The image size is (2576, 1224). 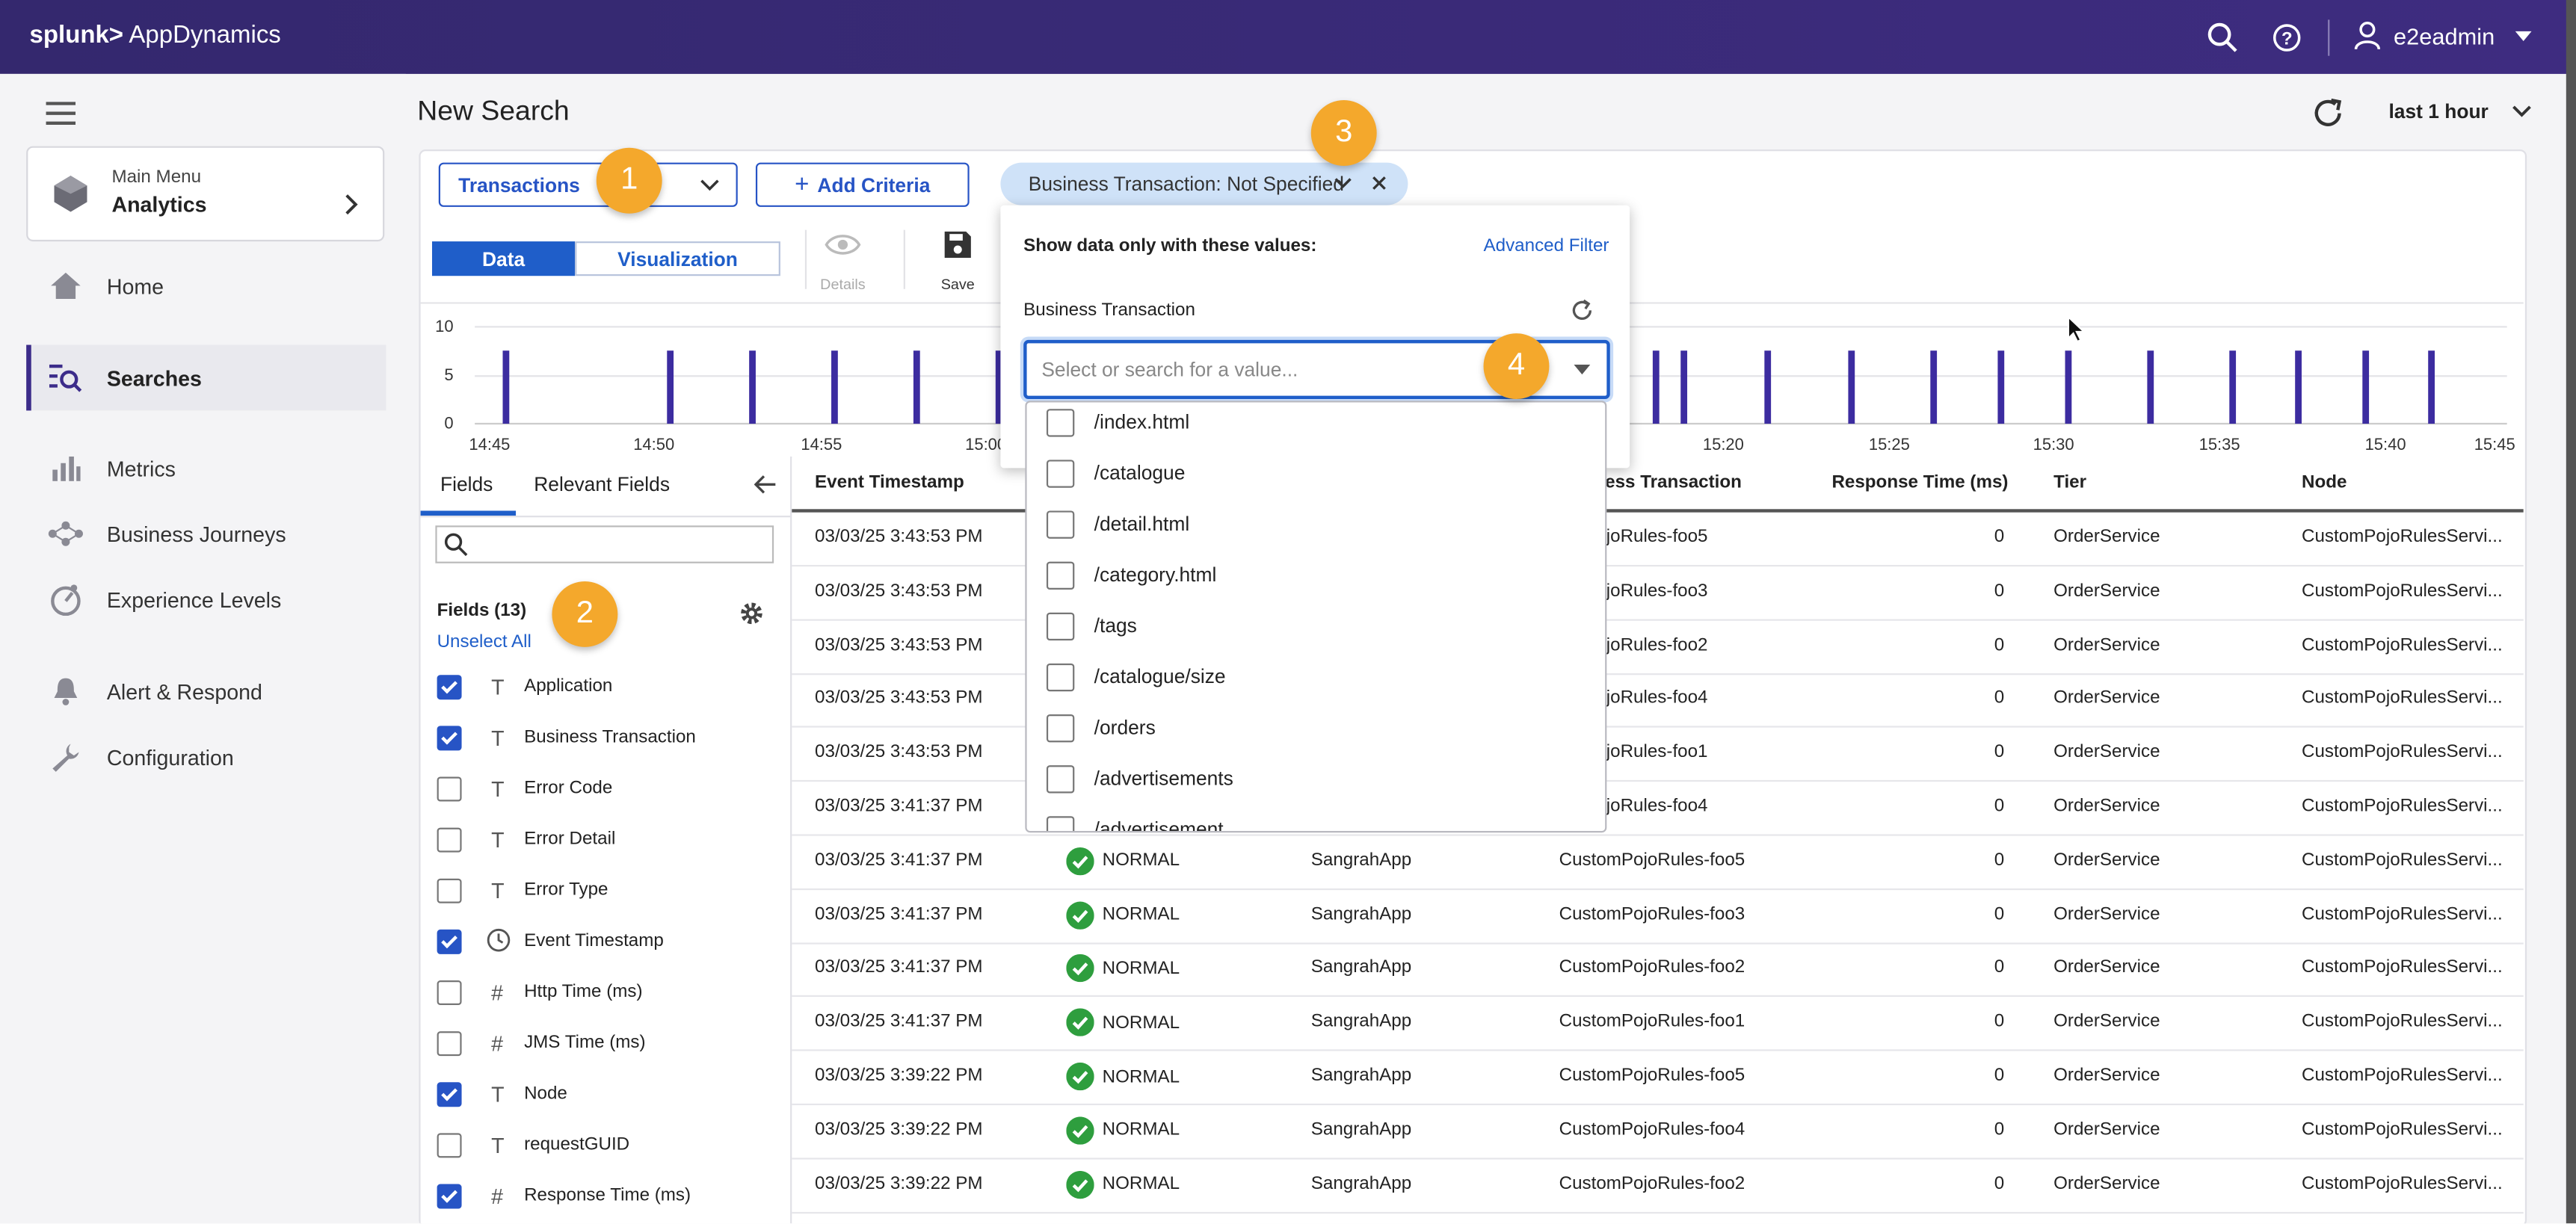 I want to click on fields-search-input, so click(x=604, y=544).